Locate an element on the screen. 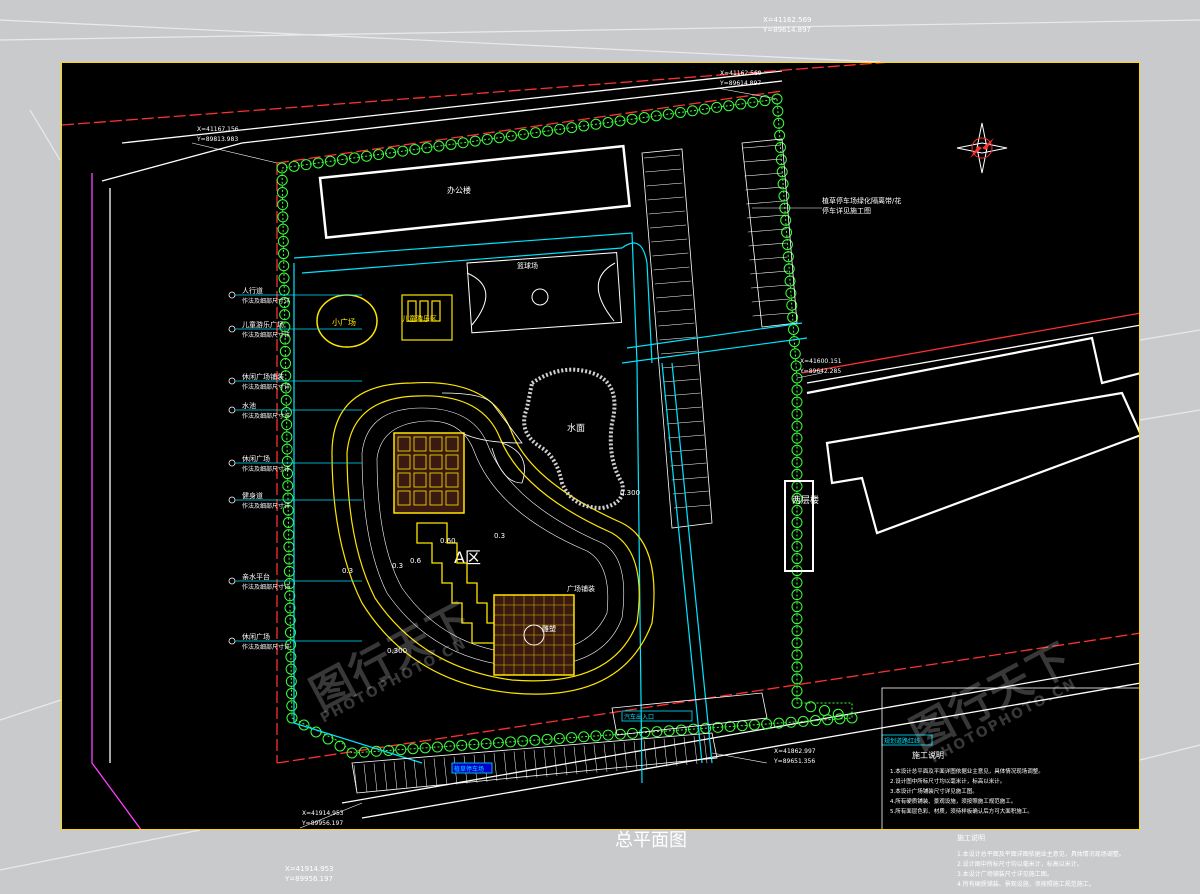 The width and height of the screenshot is (1200, 894). outer-note-line: 4.所有硬质铺装、景观设施，须按照施工规范施工。 is located at coordinates (1026, 884).